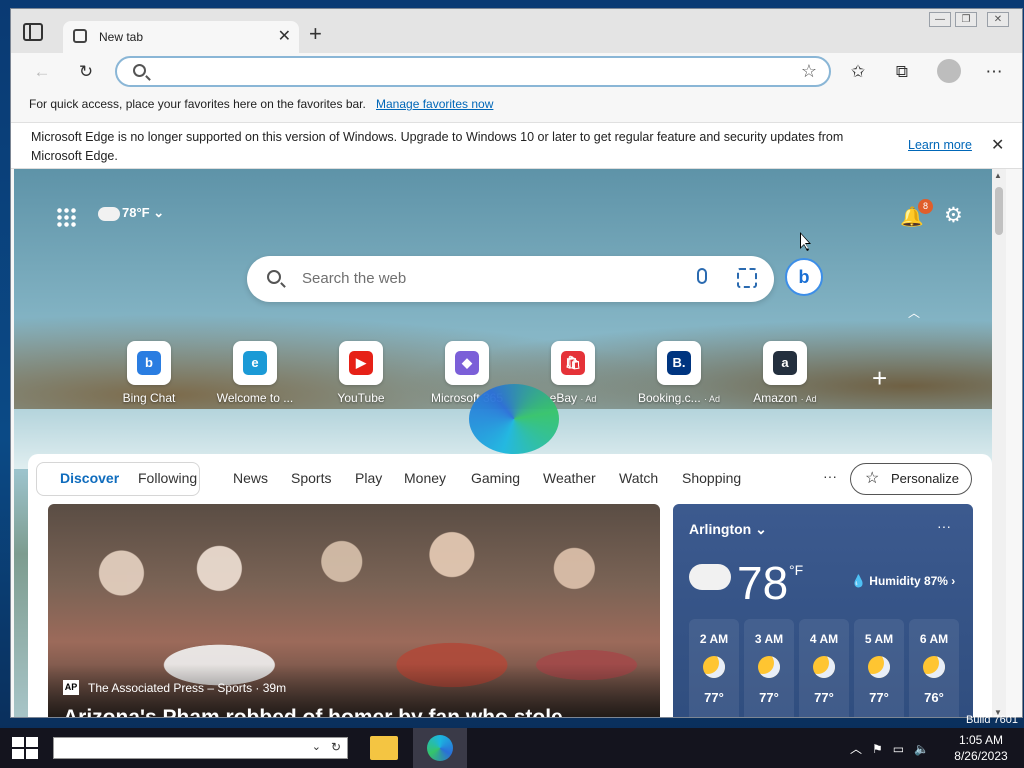 This screenshot has width=1024, height=768. What do you see at coordinates (998, 19) in the screenshot?
I see `close-window-button: ✕` at bounding box center [998, 19].